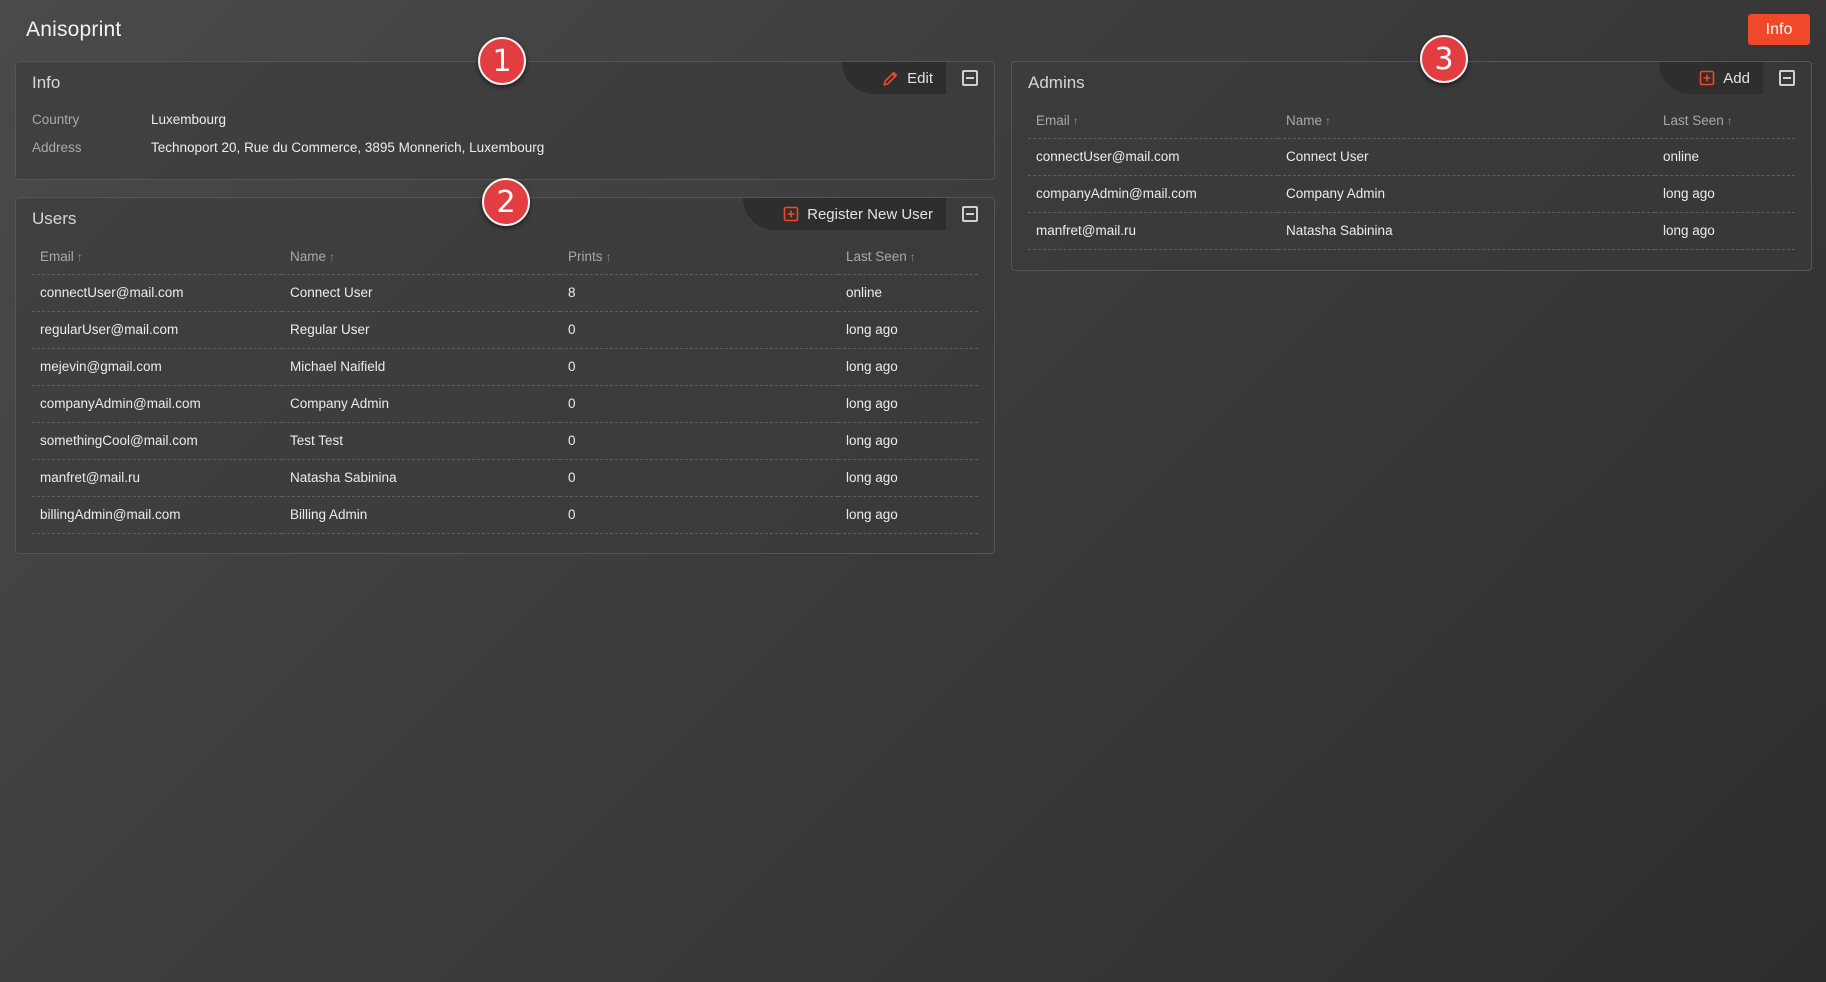  What do you see at coordinates (506, 202) in the screenshot?
I see `annotation-badge-2: 2` at bounding box center [506, 202].